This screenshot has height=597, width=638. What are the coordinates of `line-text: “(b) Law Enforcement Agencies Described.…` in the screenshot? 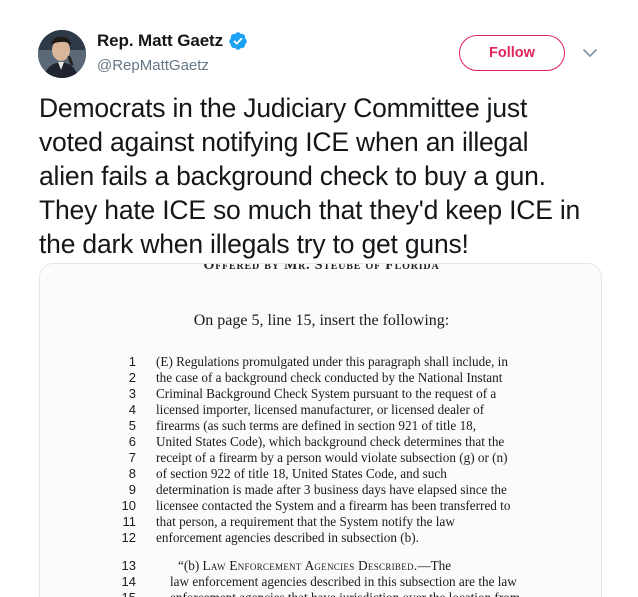 It's located at (314, 566).